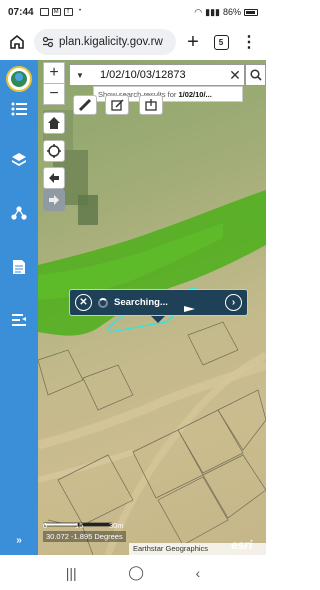  What do you see at coordinates (68, 12) in the screenshot?
I see `facebook-icon: f` at bounding box center [68, 12].